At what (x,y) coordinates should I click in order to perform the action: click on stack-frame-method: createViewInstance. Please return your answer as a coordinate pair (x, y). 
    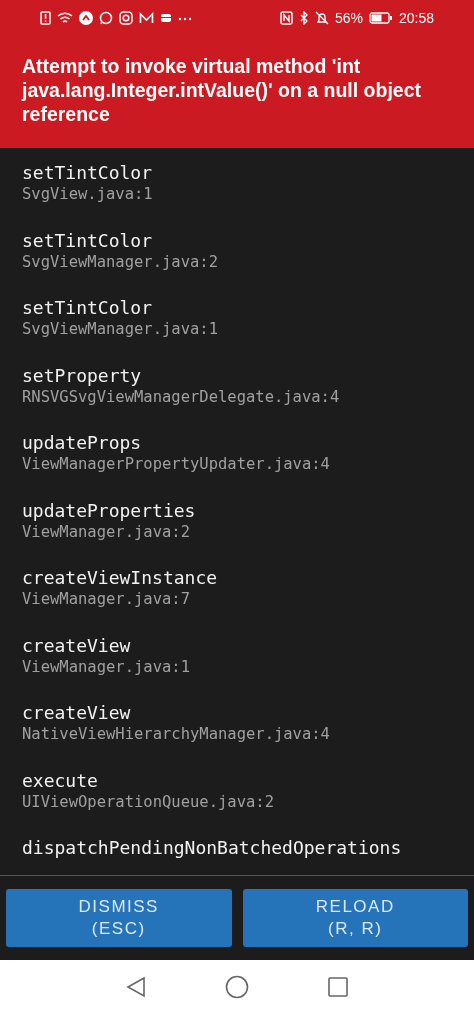
    Looking at the image, I should click on (120, 577).